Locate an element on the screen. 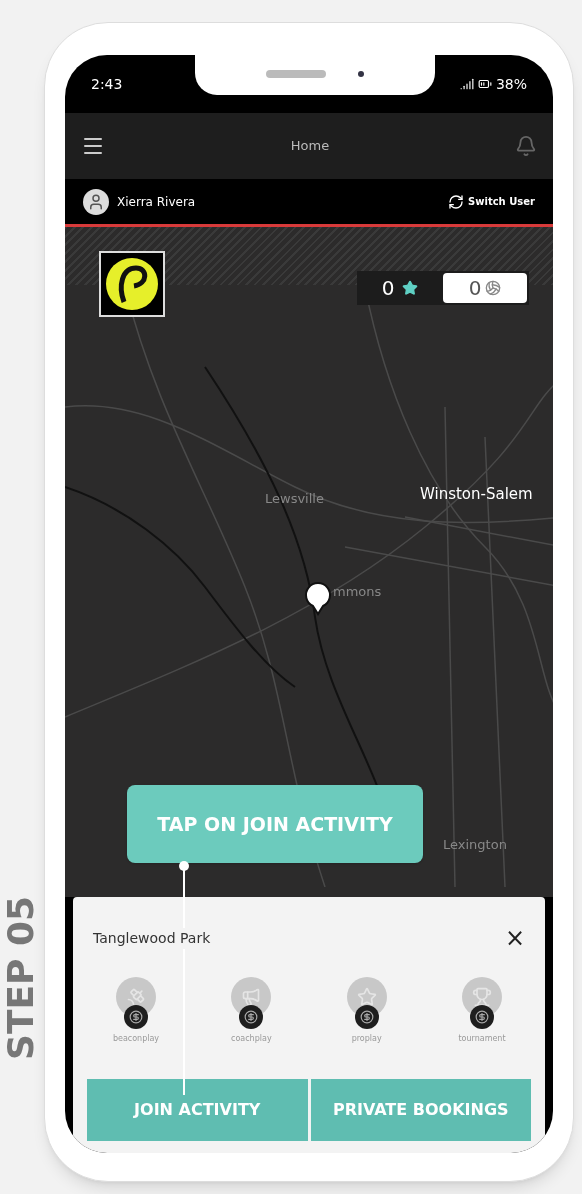  ball-icon is located at coordinates (493, 288).